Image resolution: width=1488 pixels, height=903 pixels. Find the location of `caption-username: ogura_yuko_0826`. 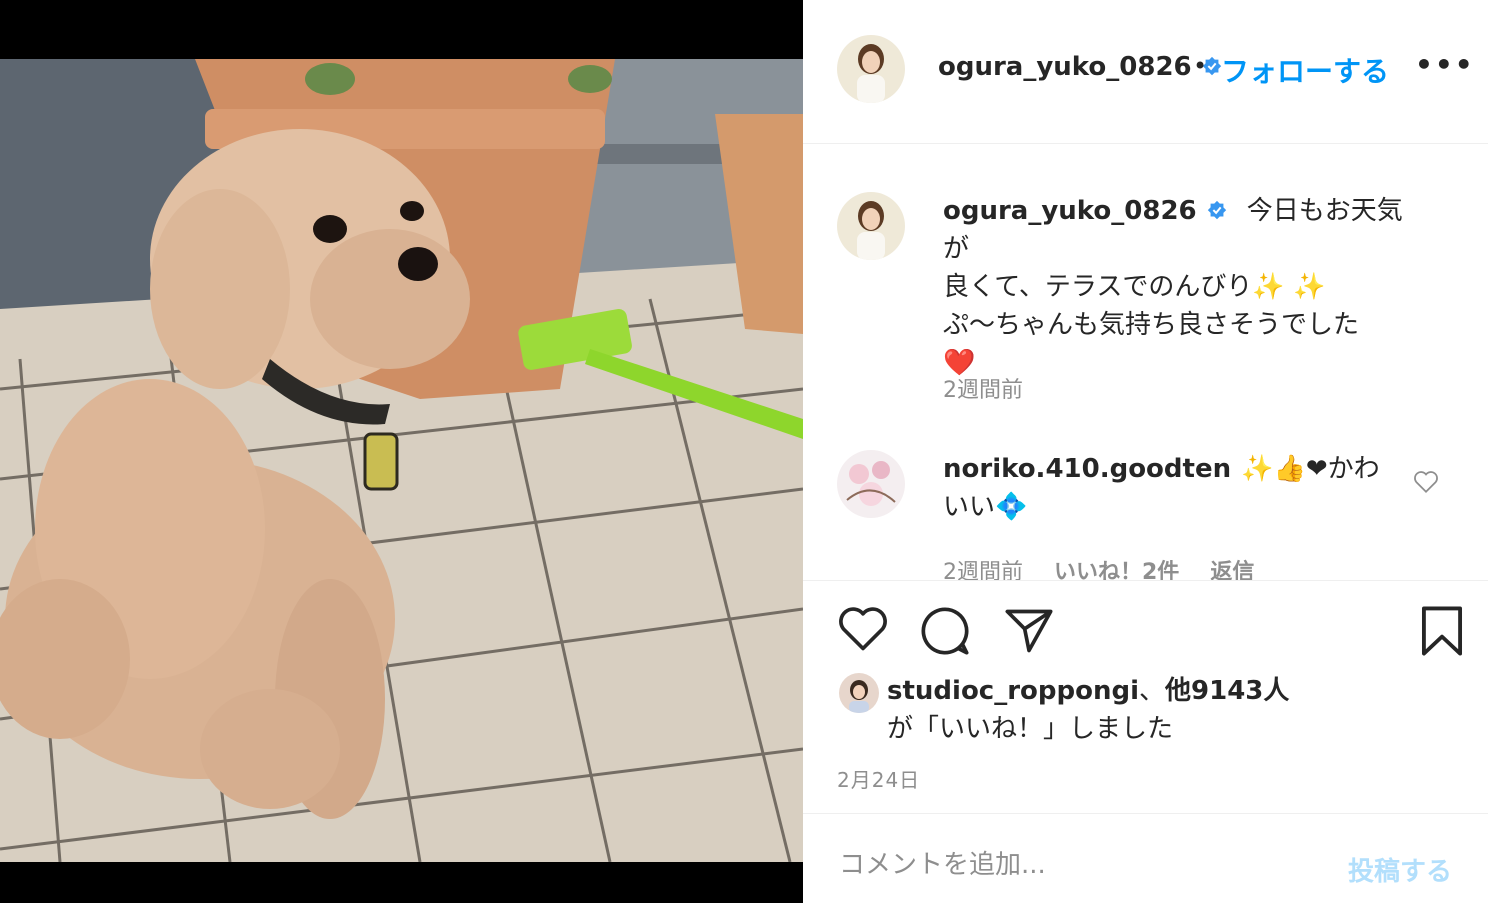

caption-username: ogura_yuko_0826 is located at coordinates (1090, 211).